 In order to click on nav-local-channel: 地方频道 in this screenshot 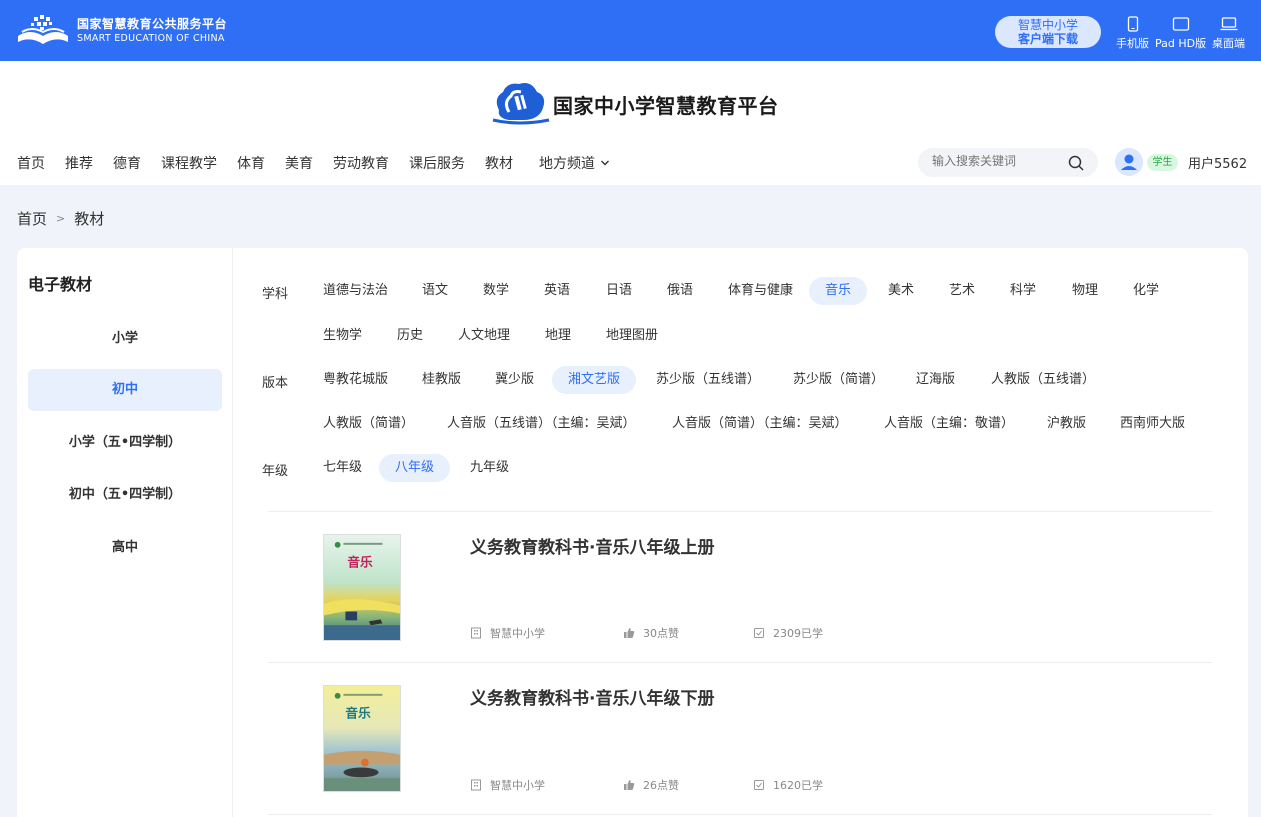, I will do `click(574, 163)`.